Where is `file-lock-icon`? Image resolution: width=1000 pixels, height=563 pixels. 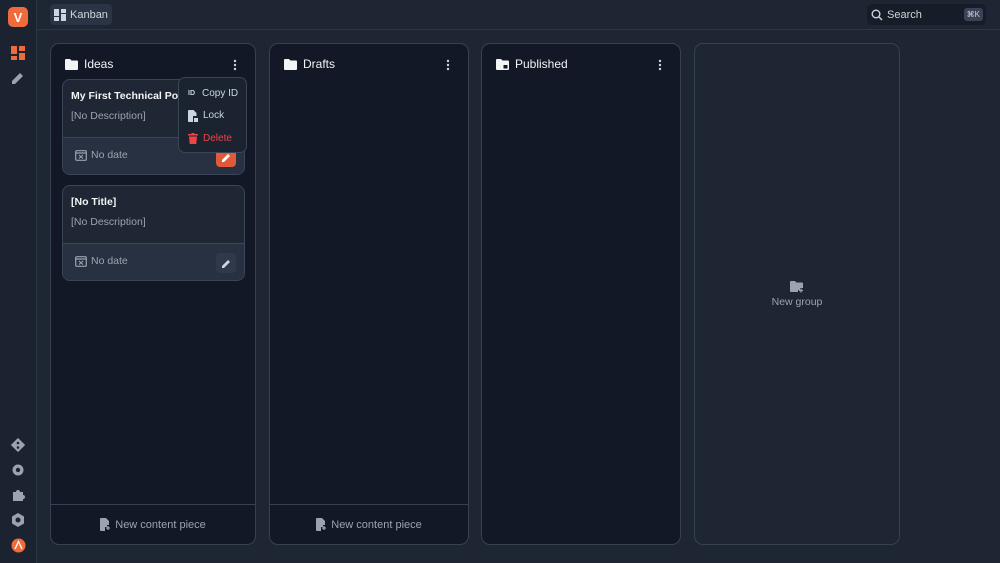 file-lock-icon is located at coordinates (193, 115).